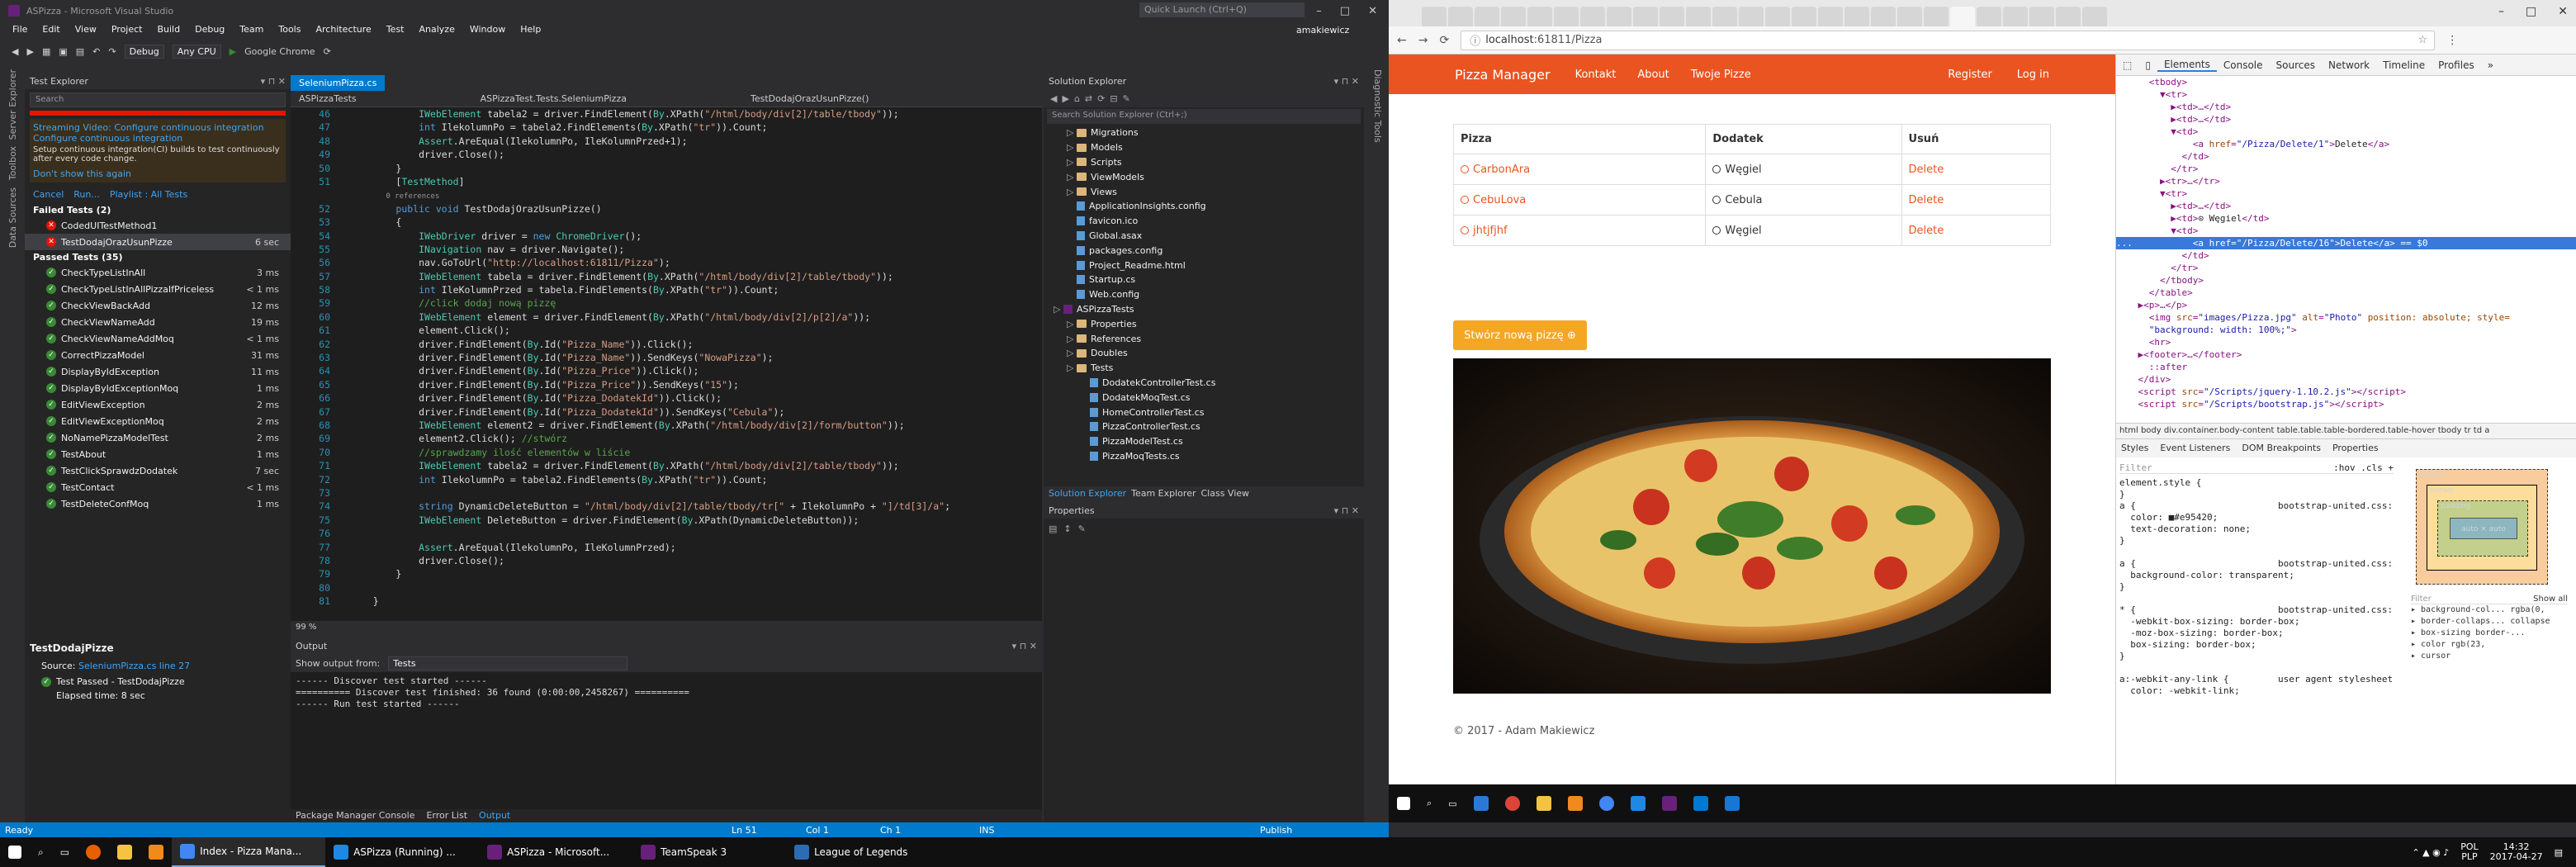 The width and height of the screenshot is (2576, 867). I want to click on test-row: ✓ TestDeleteConfMoq 1 ms, so click(158, 503).